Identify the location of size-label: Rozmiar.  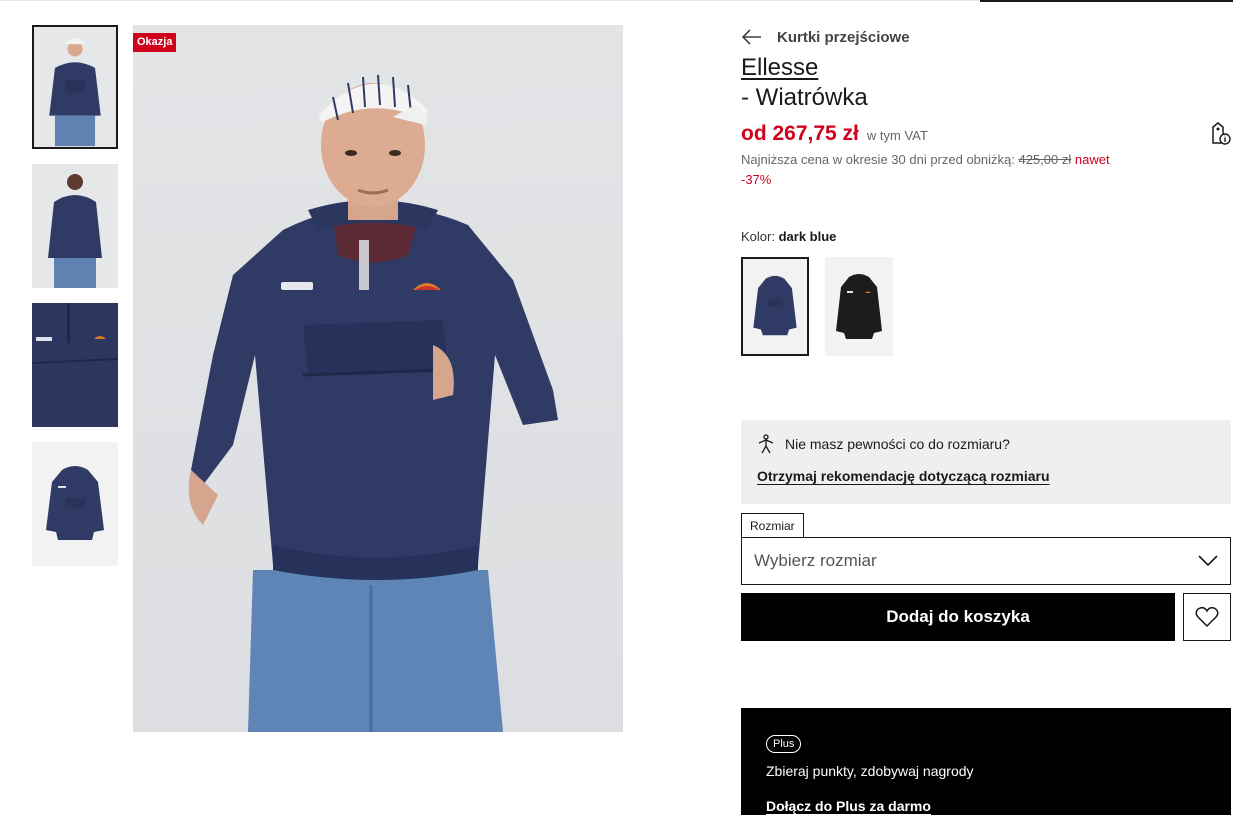
(772, 525).